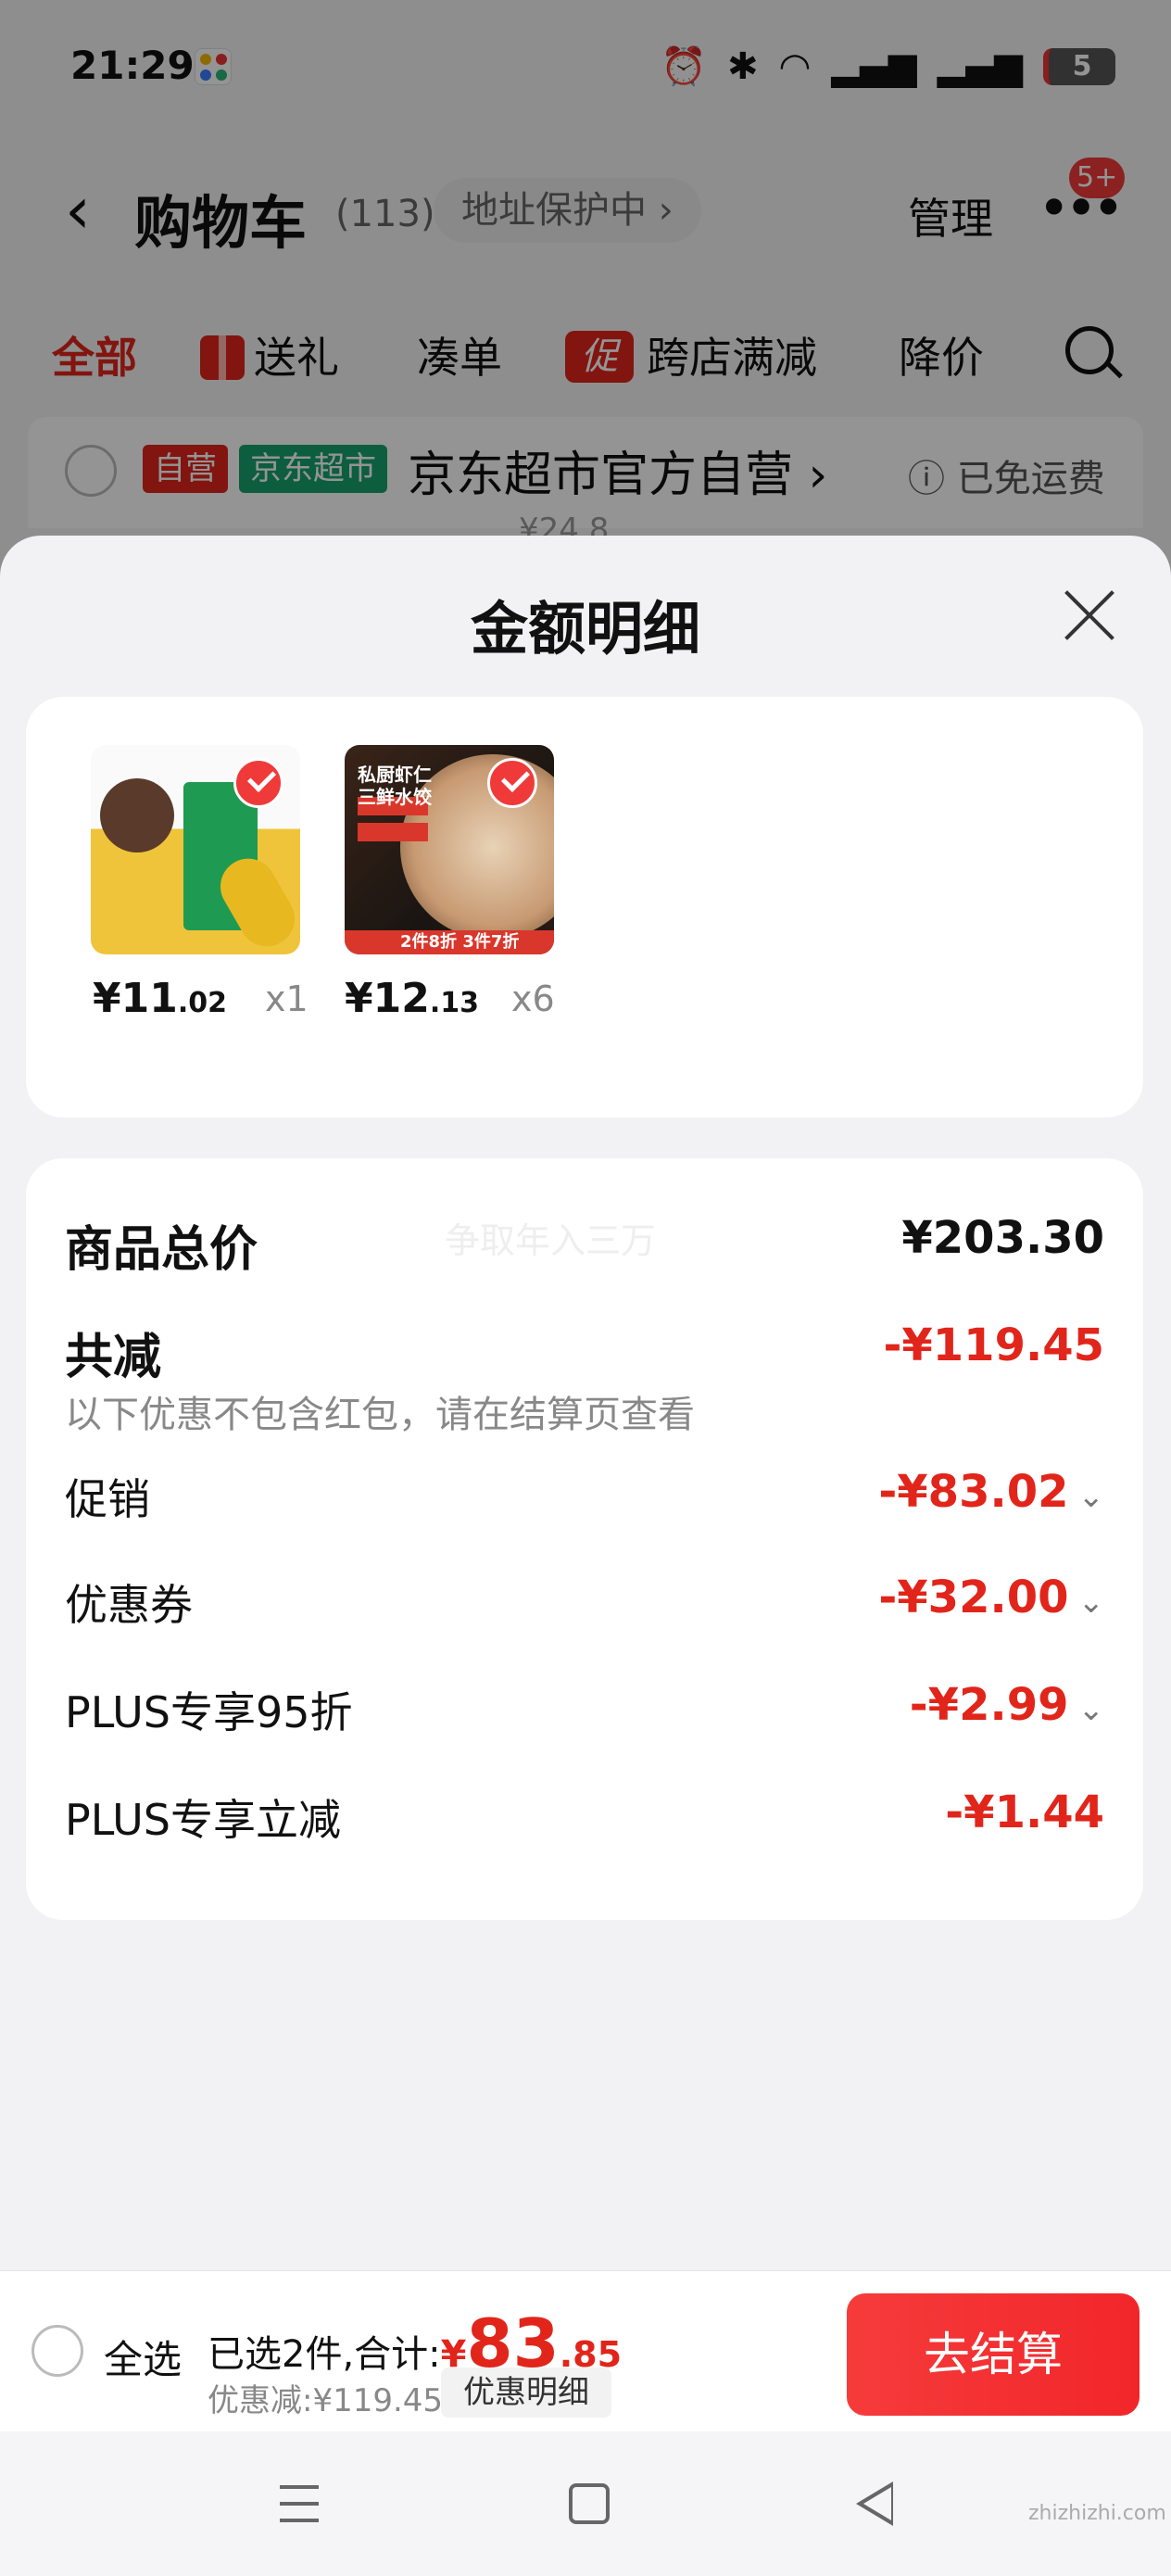 The height and width of the screenshot is (2576, 1171). I want to click on product-quantity: x6, so click(533, 999).